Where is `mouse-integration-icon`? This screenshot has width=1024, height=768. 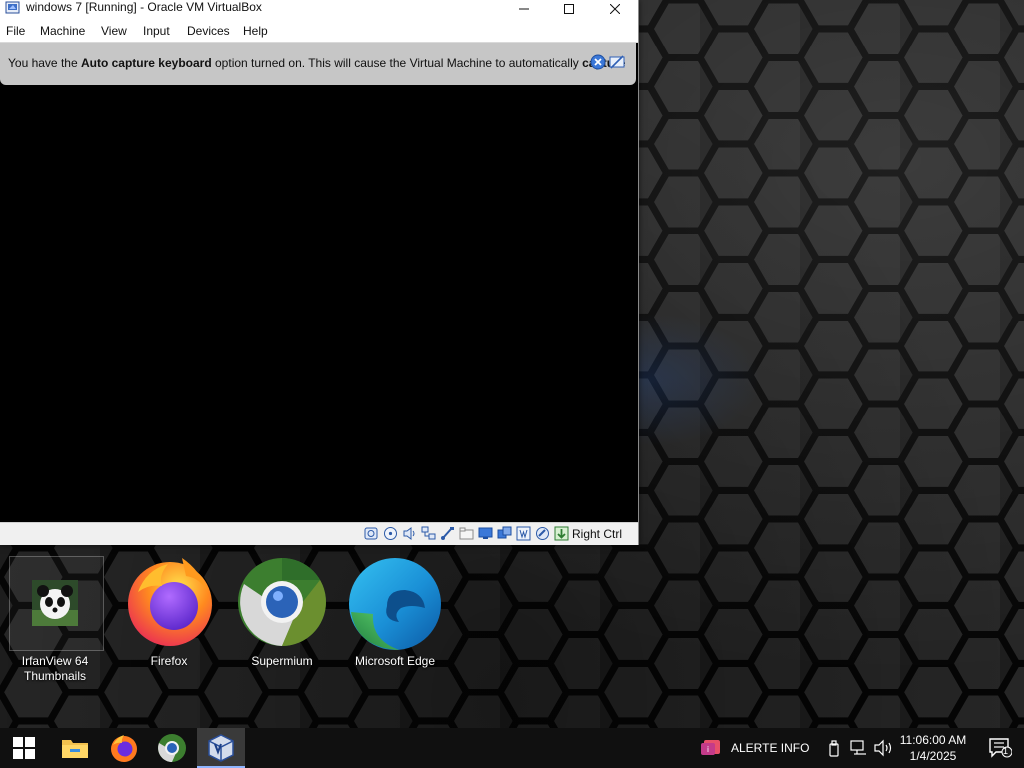
mouse-integration-icon is located at coordinates (542, 533).